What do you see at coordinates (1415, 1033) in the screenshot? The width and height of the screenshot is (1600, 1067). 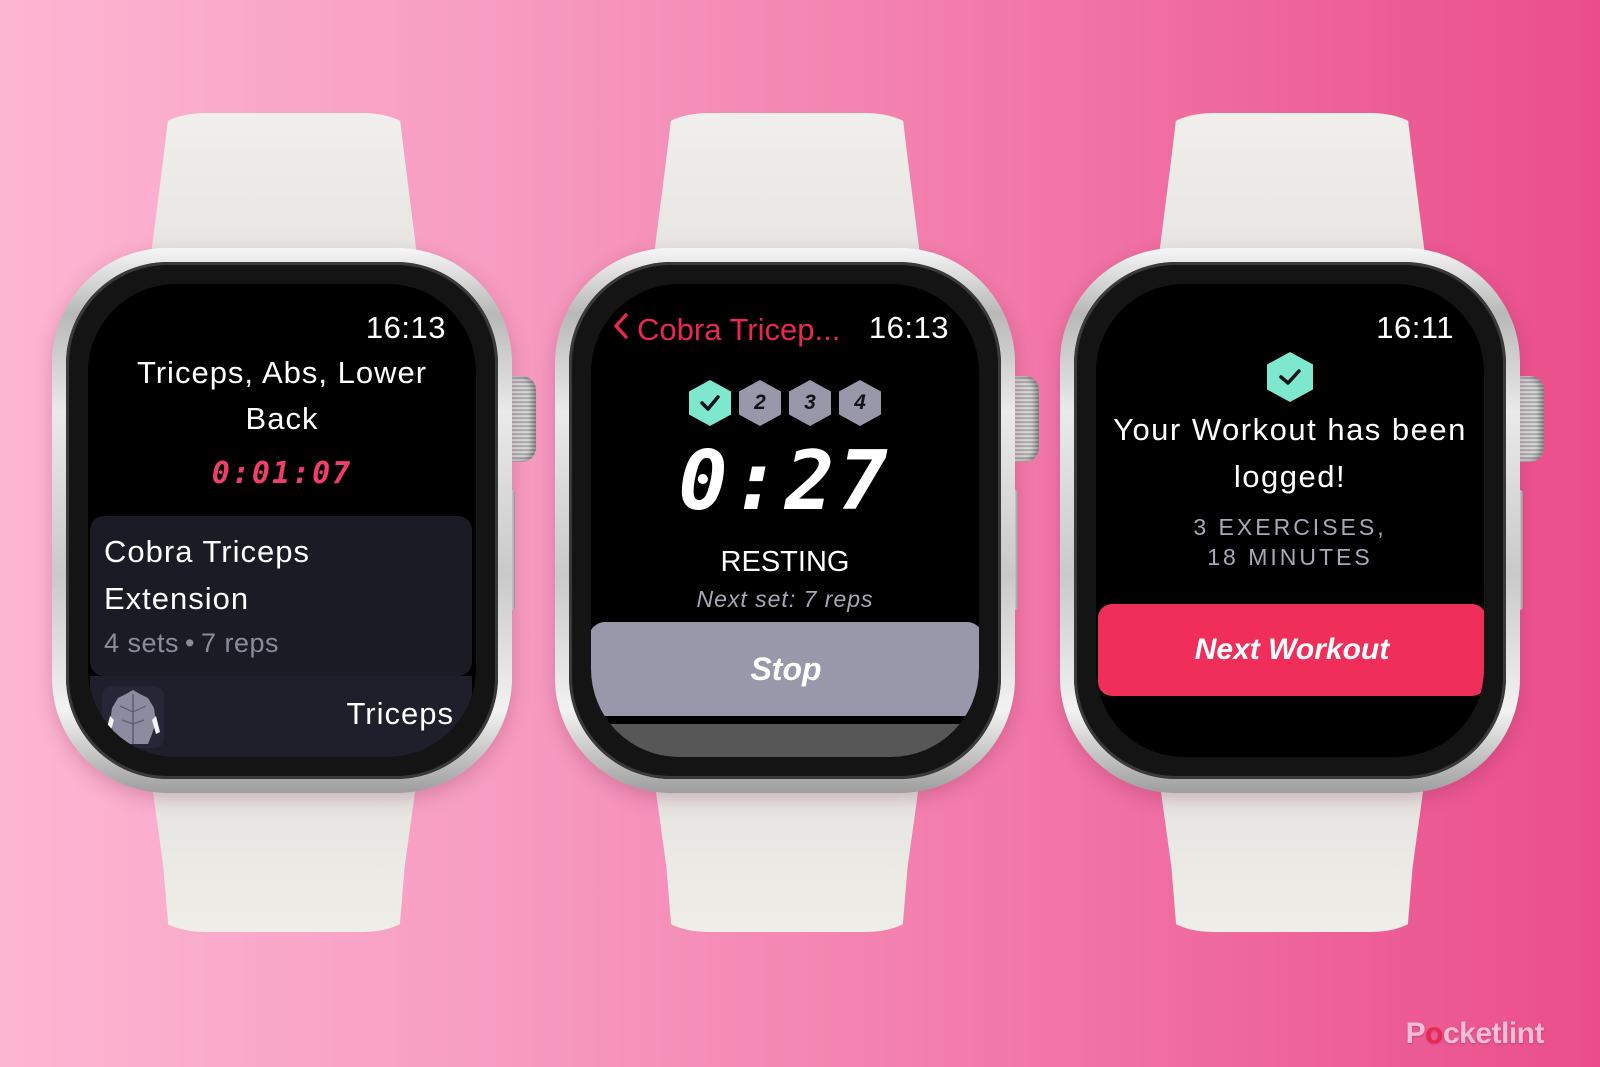 I see `logo-text-start: P` at bounding box center [1415, 1033].